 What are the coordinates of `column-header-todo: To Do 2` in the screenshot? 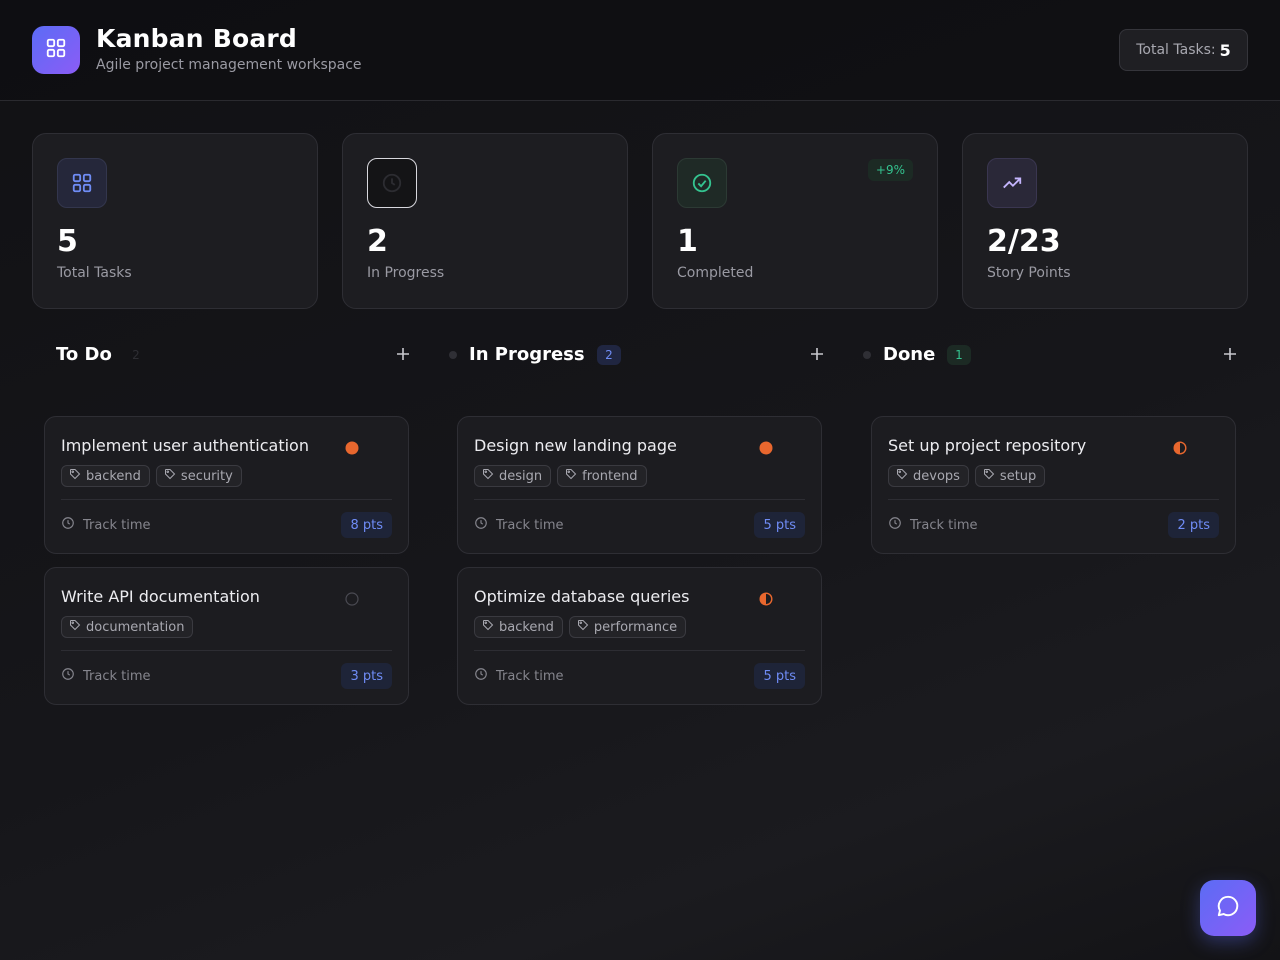 It's located at (232, 355).